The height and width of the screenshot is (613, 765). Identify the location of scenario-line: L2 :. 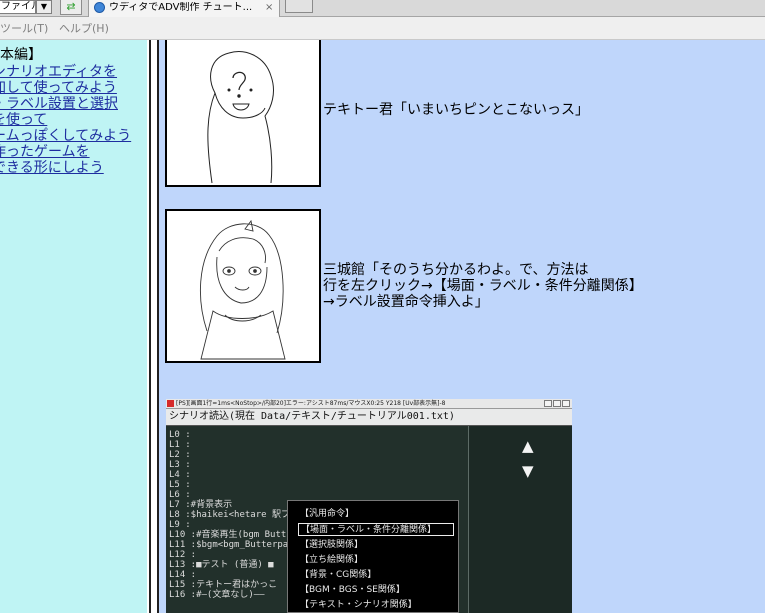
(180, 455).